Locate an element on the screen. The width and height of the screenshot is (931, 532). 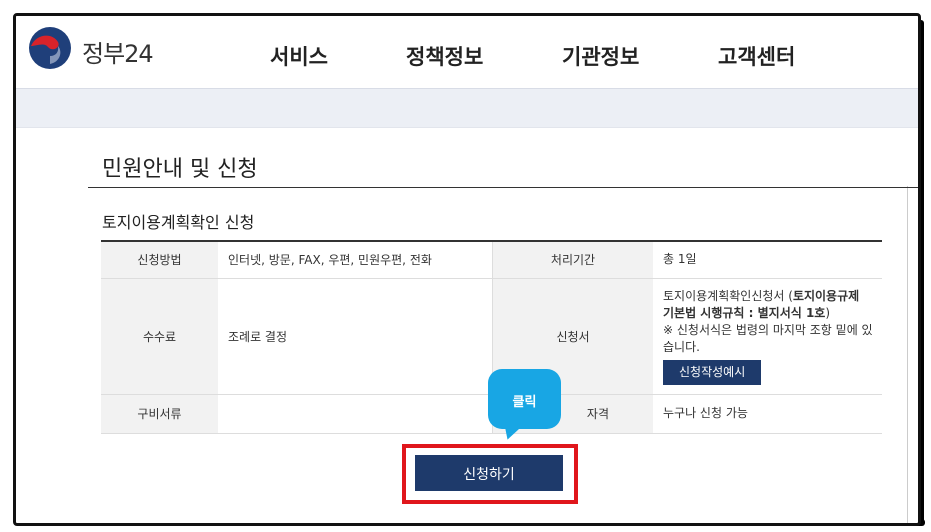
breadcrumb-band is located at coordinates (467, 108).